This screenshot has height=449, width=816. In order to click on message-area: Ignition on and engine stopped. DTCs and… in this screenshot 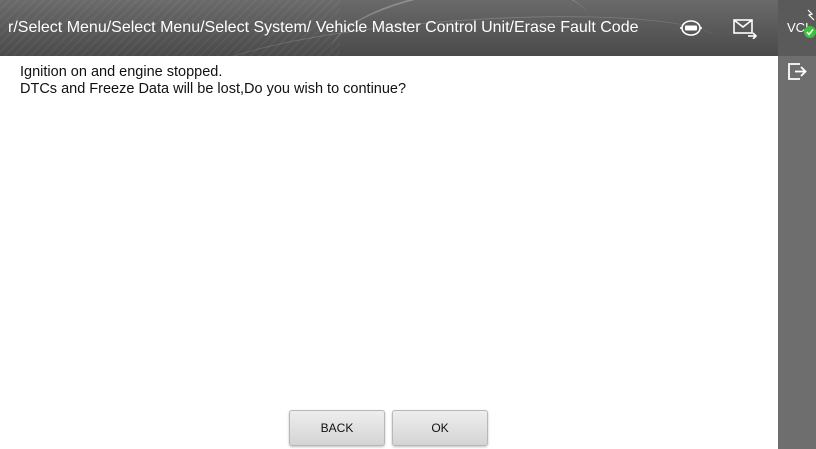, I will do `click(390, 81)`.